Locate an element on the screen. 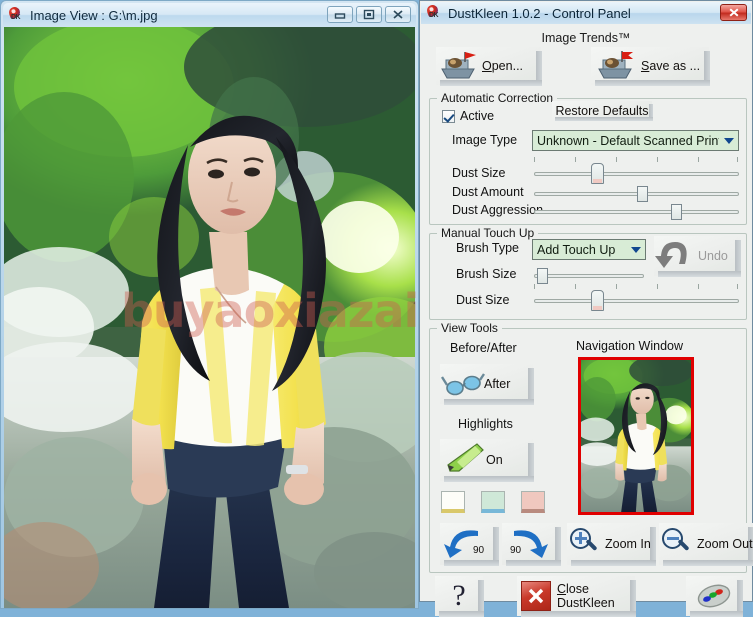 This screenshot has height=617, width=753. highlights-label: Highlights is located at coordinates (485, 424).